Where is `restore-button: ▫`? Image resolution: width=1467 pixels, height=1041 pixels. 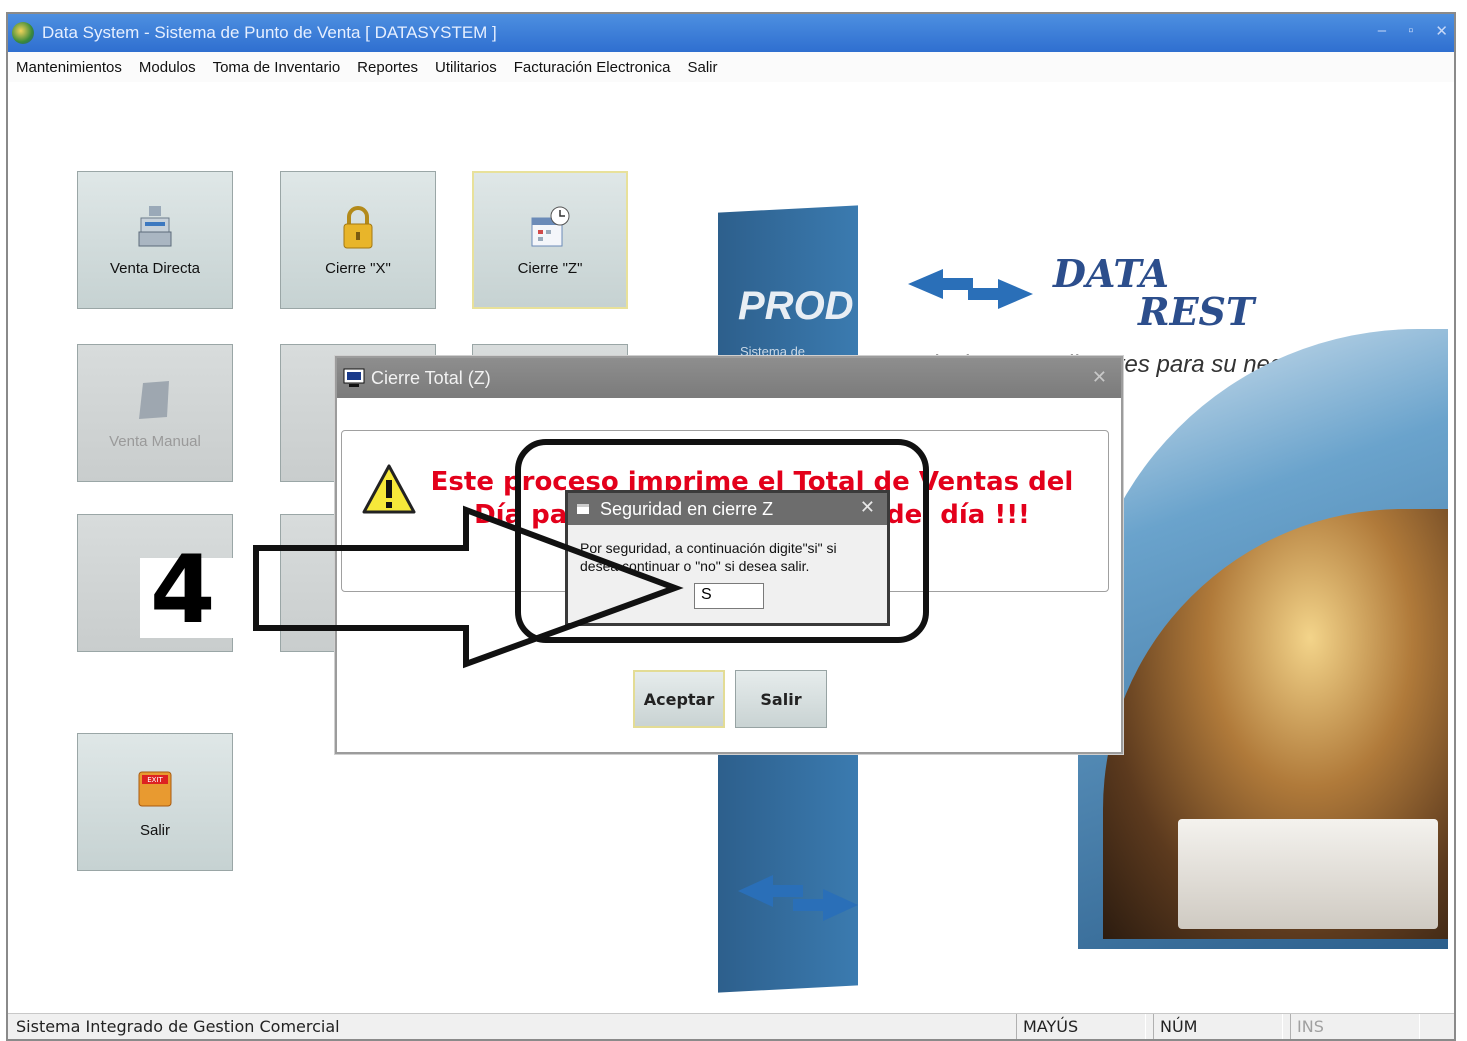 restore-button: ▫ is located at coordinates (1410, 31).